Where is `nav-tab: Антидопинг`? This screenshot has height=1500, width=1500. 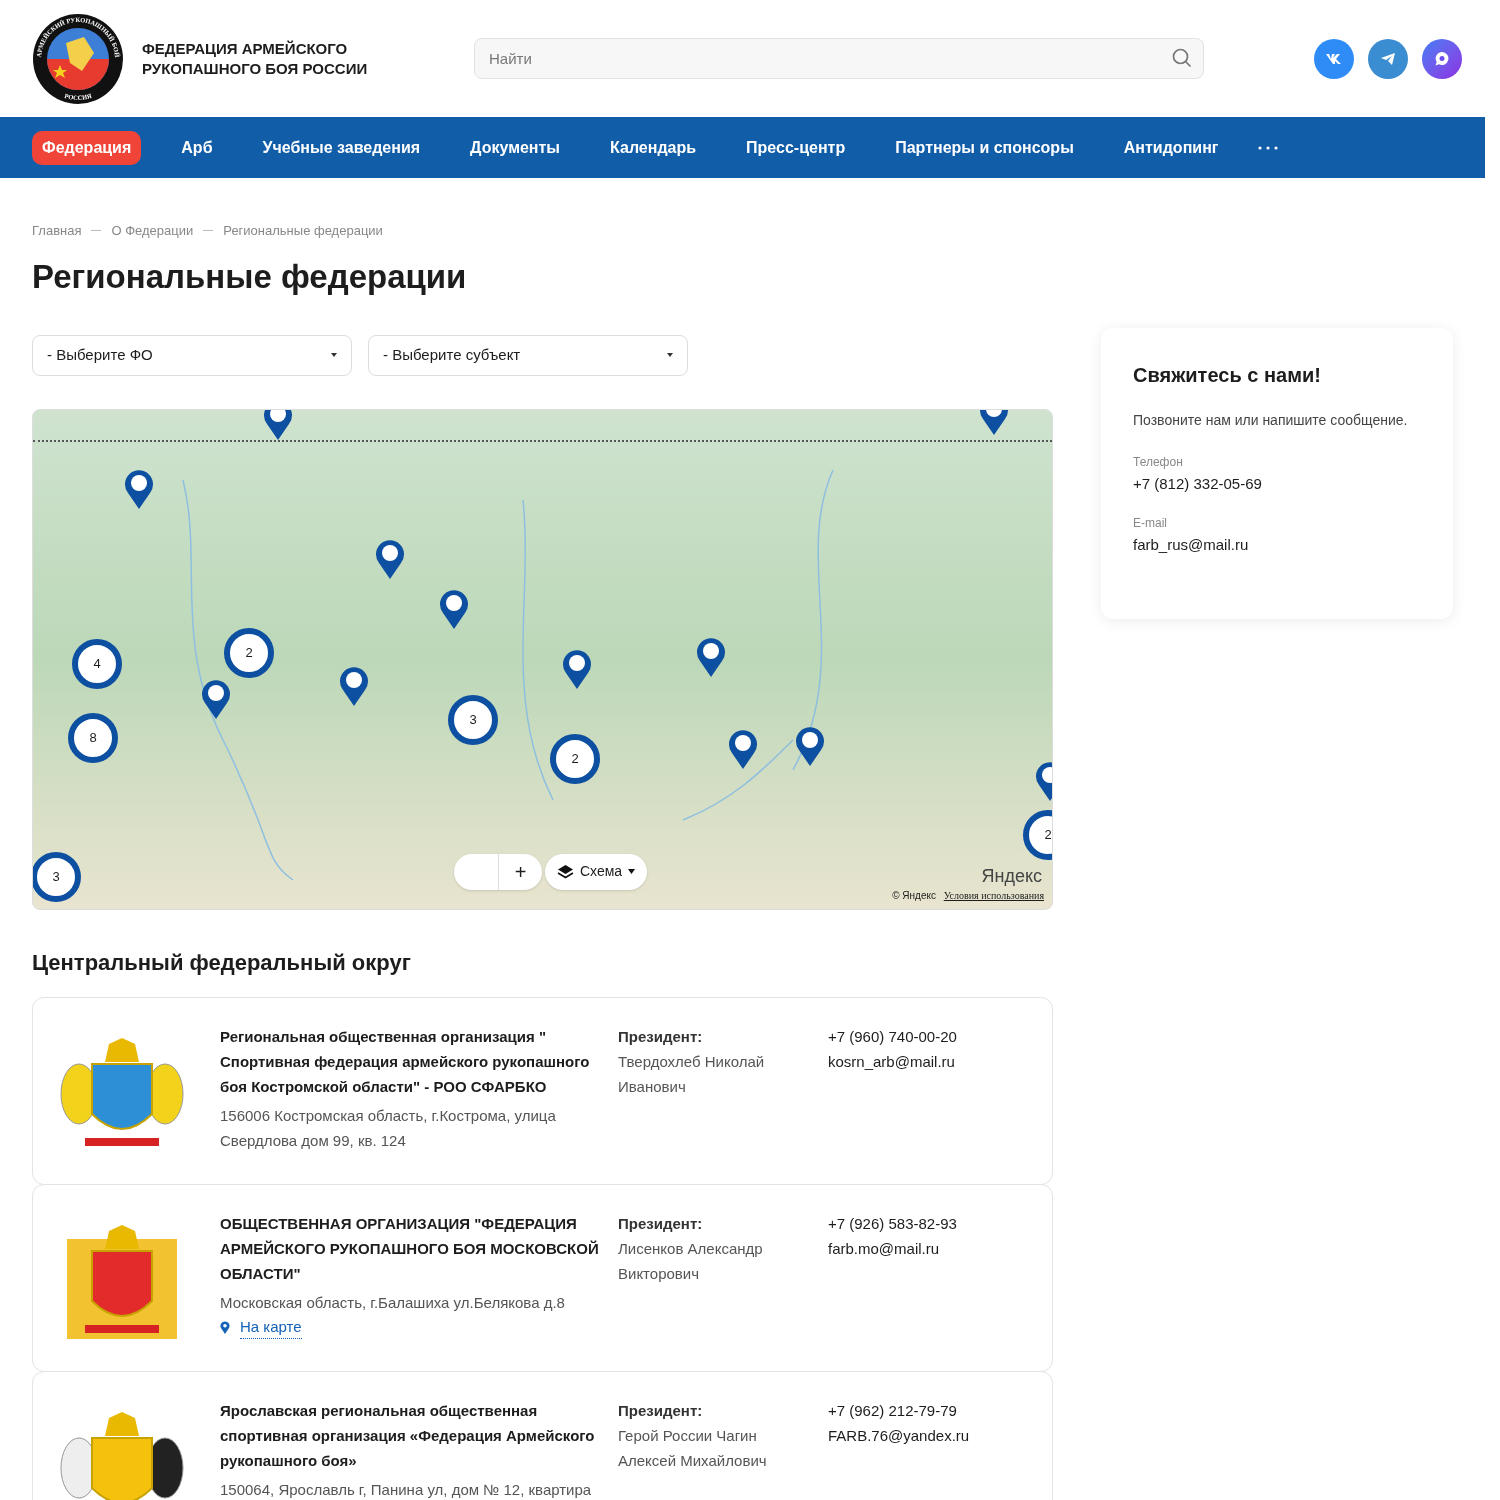
nav-tab: Антидопинг is located at coordinates (1171, 147).